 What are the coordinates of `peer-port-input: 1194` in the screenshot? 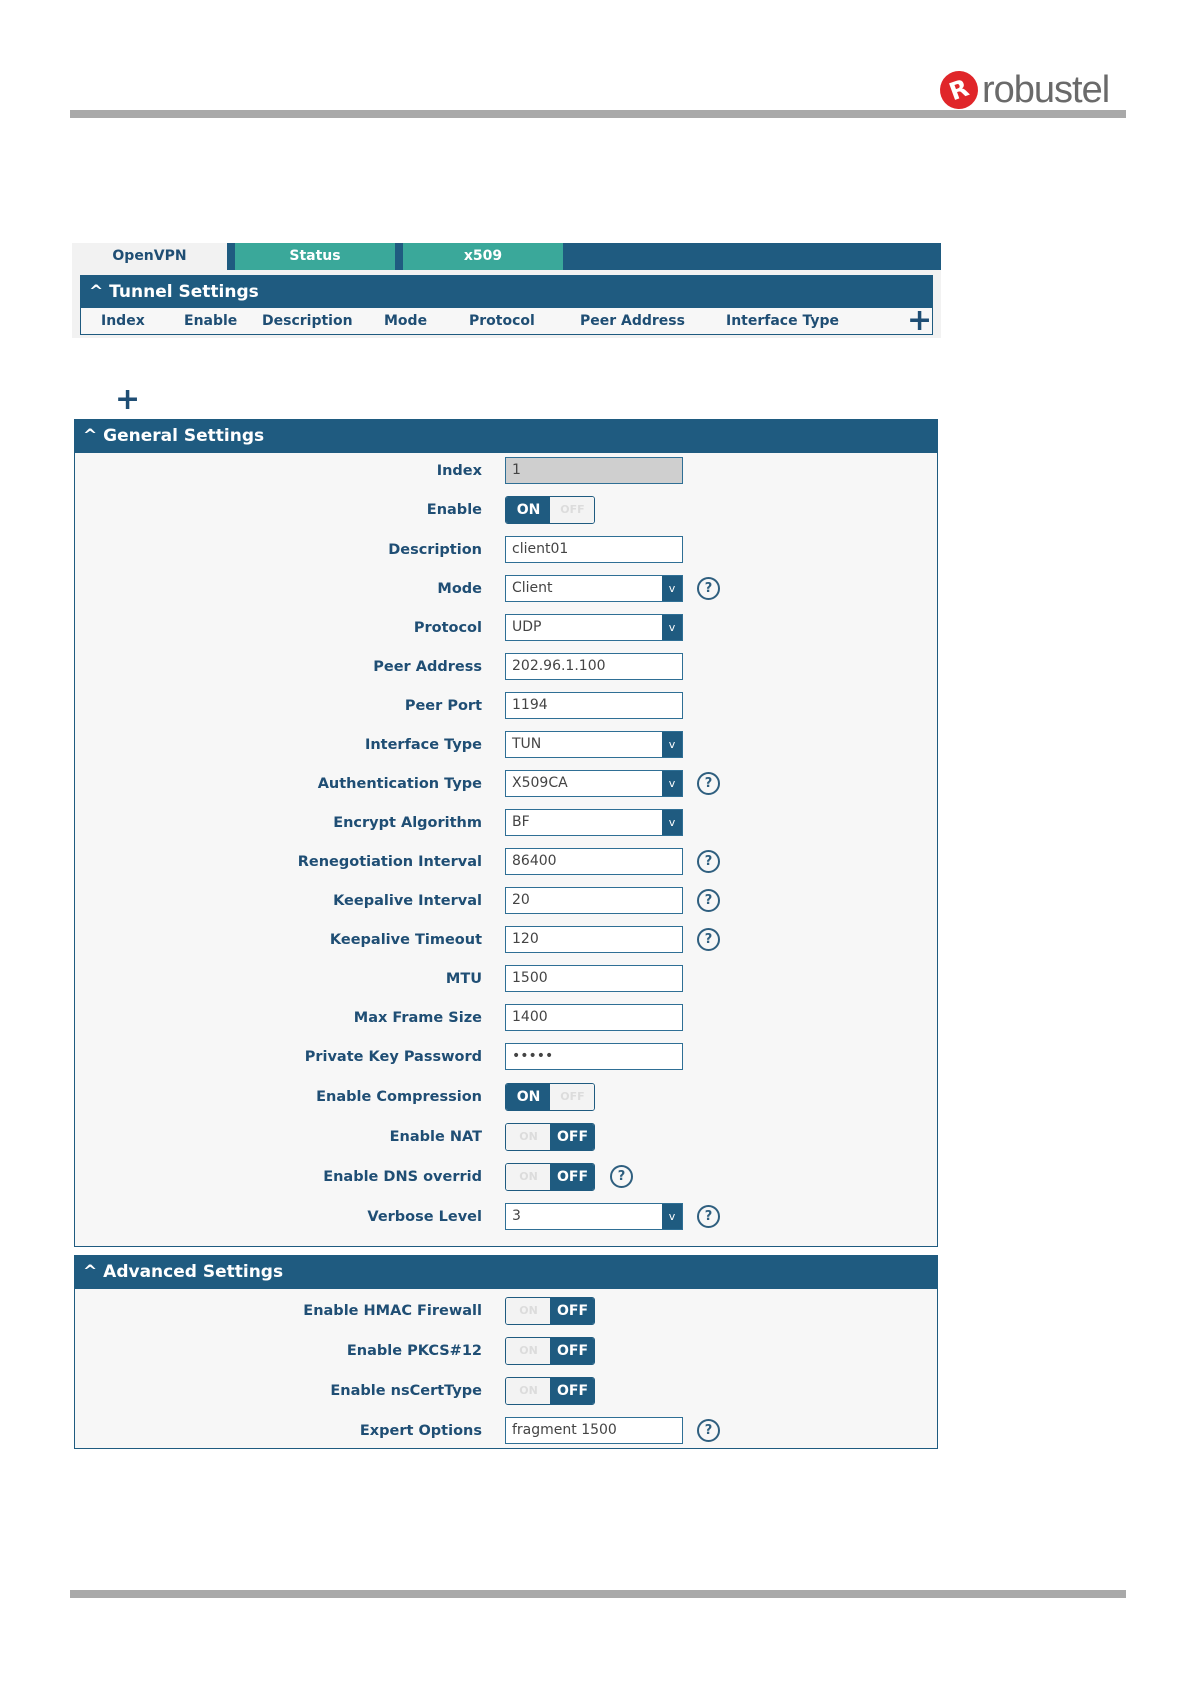 It's located at (594, 705).